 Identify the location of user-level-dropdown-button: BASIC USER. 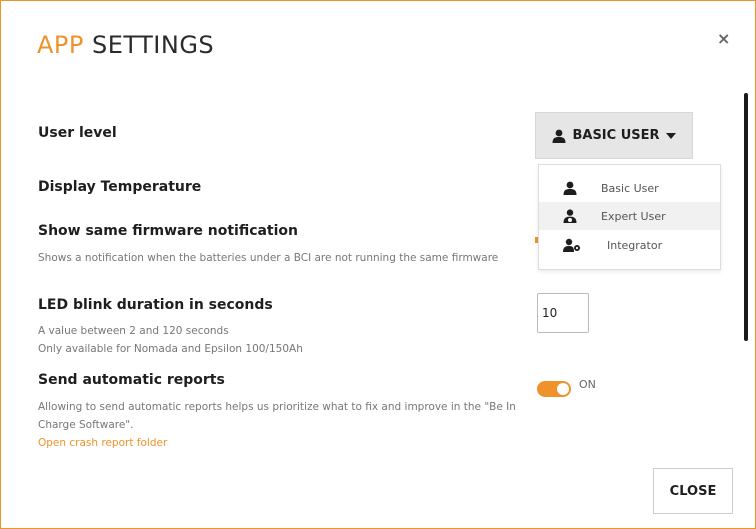
(614, 135).